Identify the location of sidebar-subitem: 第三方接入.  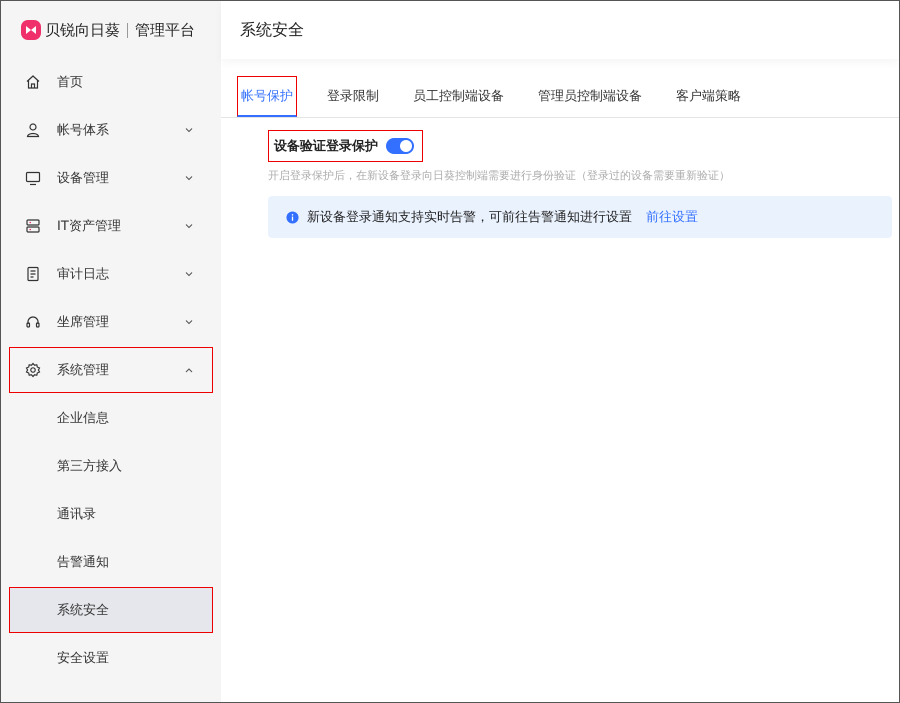
(111, 466).